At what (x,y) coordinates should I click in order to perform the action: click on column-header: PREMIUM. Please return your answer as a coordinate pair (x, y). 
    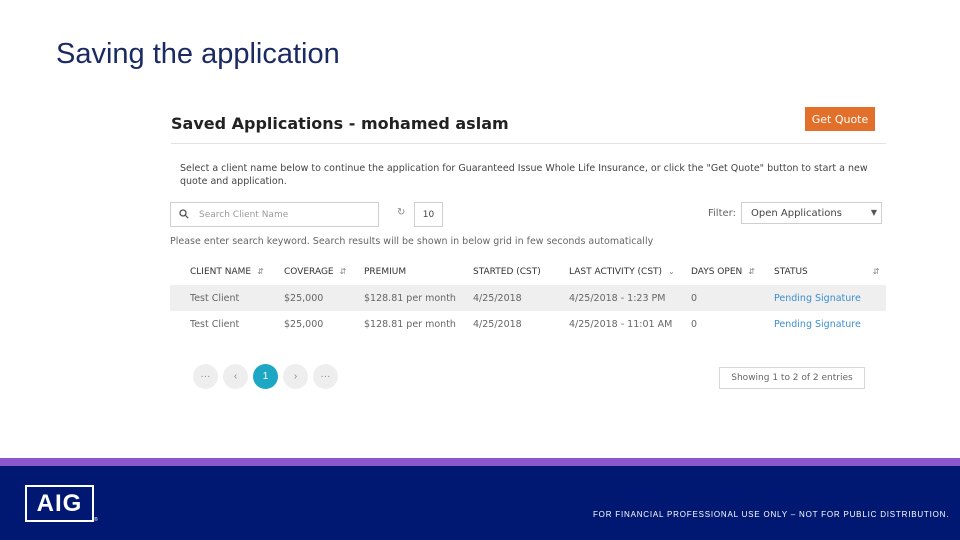
    Looking at the image, I should click on (418, 272).